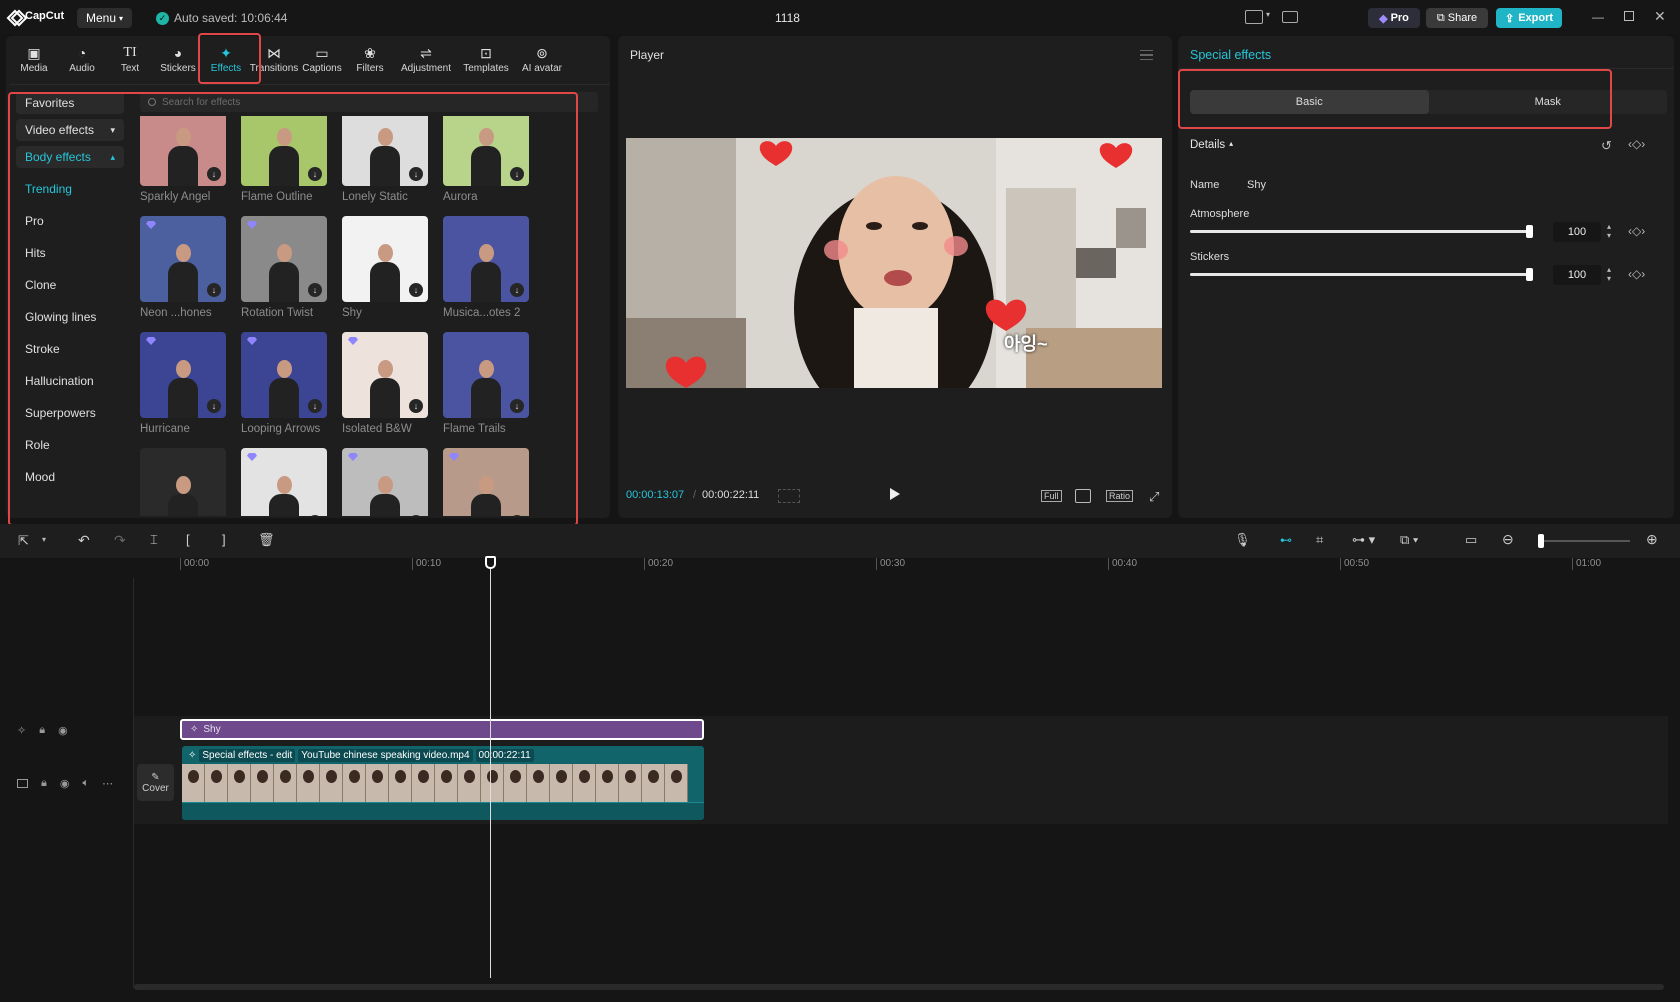  I want to click on effect-card: ↓ Musica...otes 2, so click(486, 267).